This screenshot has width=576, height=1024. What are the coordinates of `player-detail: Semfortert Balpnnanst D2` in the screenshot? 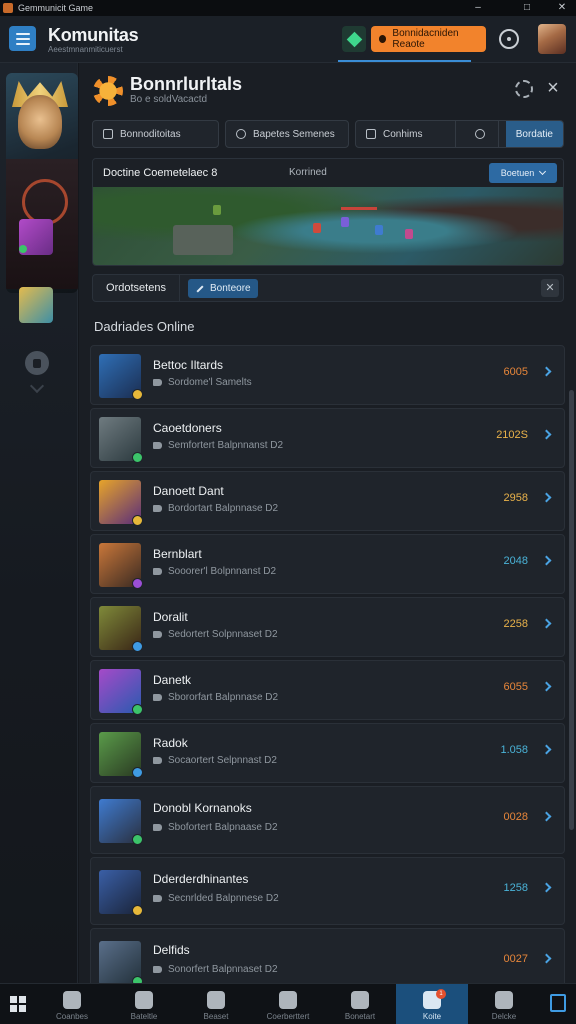 It's located at (226, 445).